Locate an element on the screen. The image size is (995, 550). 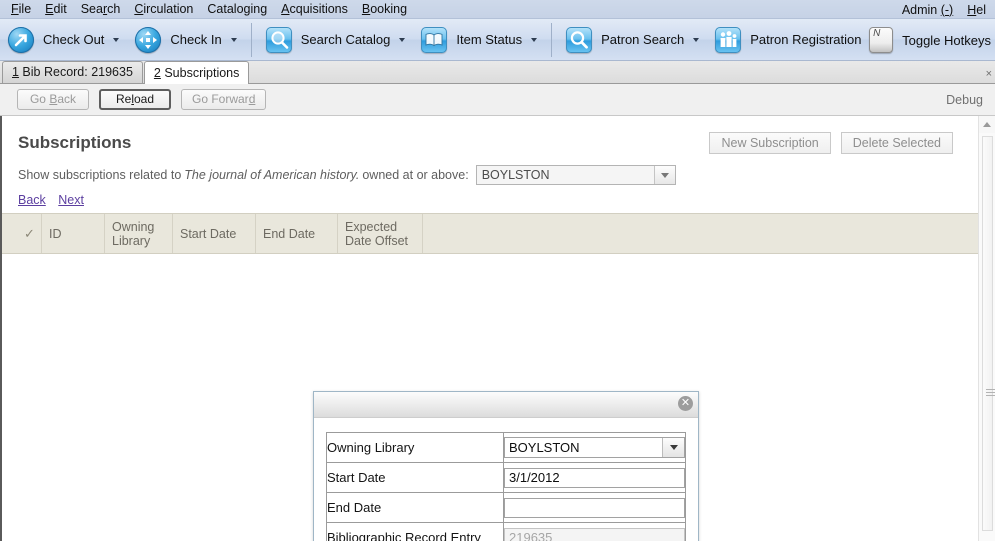
close-icon: ✕ is located at coordinates (685, 403).